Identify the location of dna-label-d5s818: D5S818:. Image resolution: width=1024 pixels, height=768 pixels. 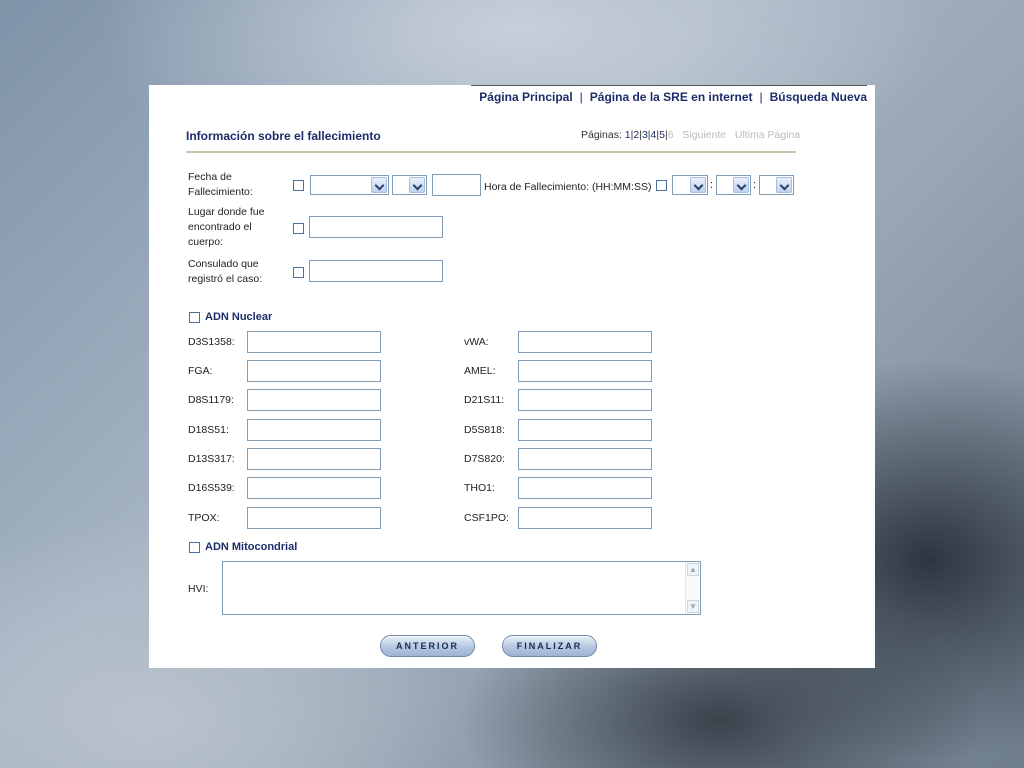
(484, 430).